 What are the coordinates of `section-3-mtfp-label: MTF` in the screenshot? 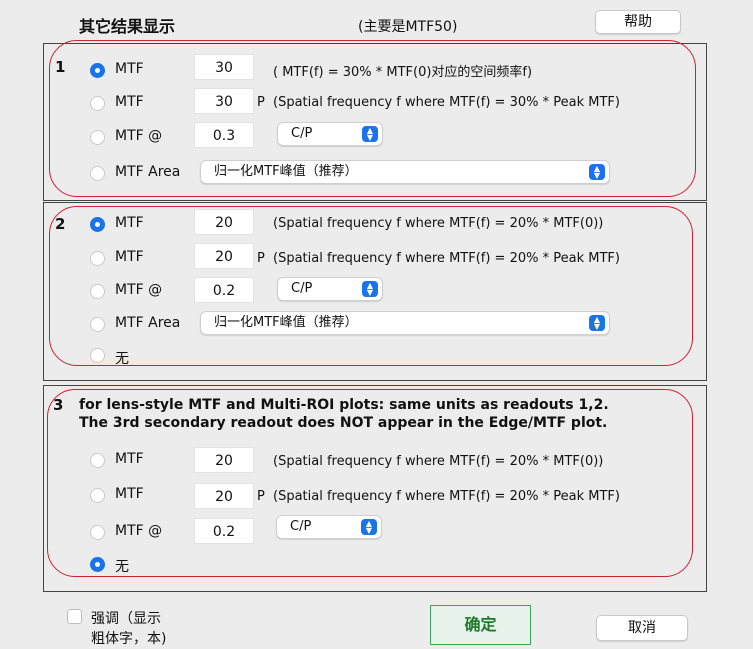 It's located at (129, 494).